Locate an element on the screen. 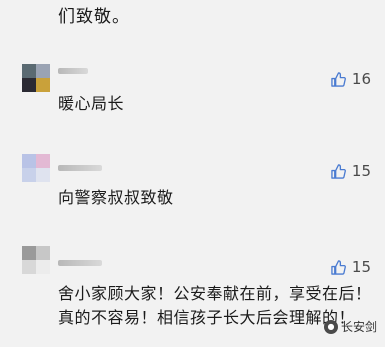 This screenshot has width=385, height=347. like-count: 16 is located at coordinates (361, 79).